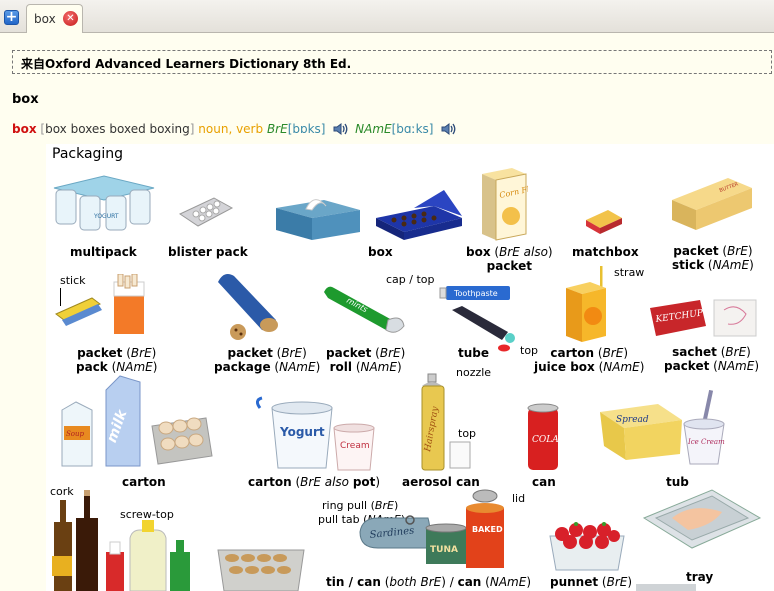 The height and width of the screenshot is (591, 774). I want to click on caption-matchbox: matchbox, so click(605, 252).